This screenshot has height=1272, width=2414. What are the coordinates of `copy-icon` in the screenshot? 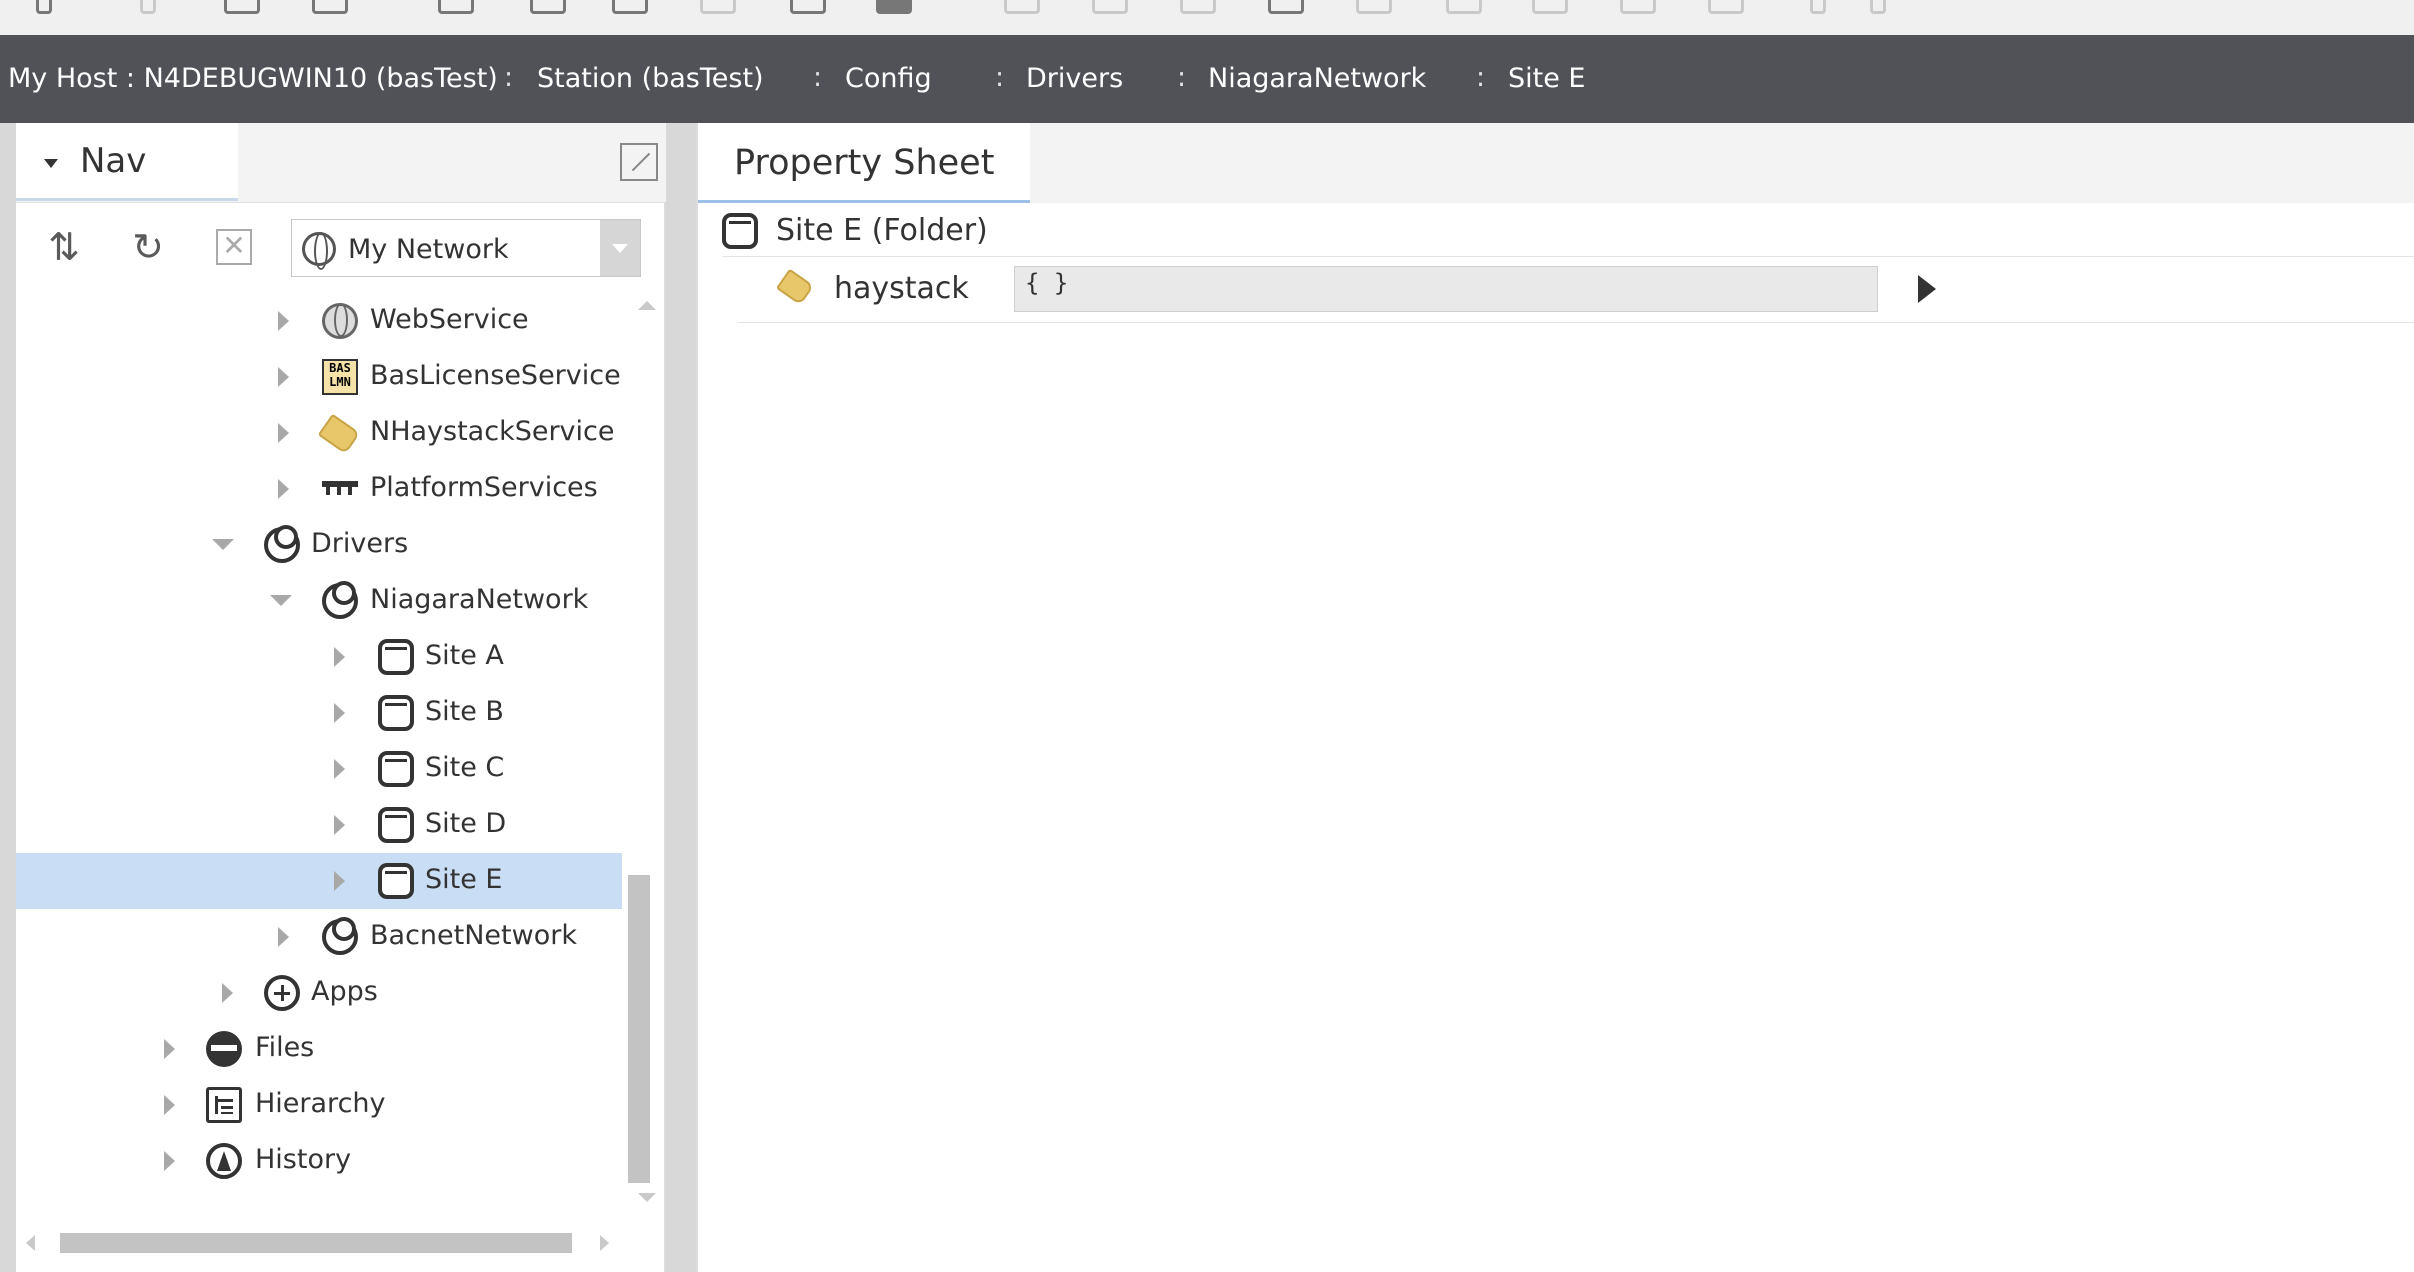 It's located at (1198, 7).